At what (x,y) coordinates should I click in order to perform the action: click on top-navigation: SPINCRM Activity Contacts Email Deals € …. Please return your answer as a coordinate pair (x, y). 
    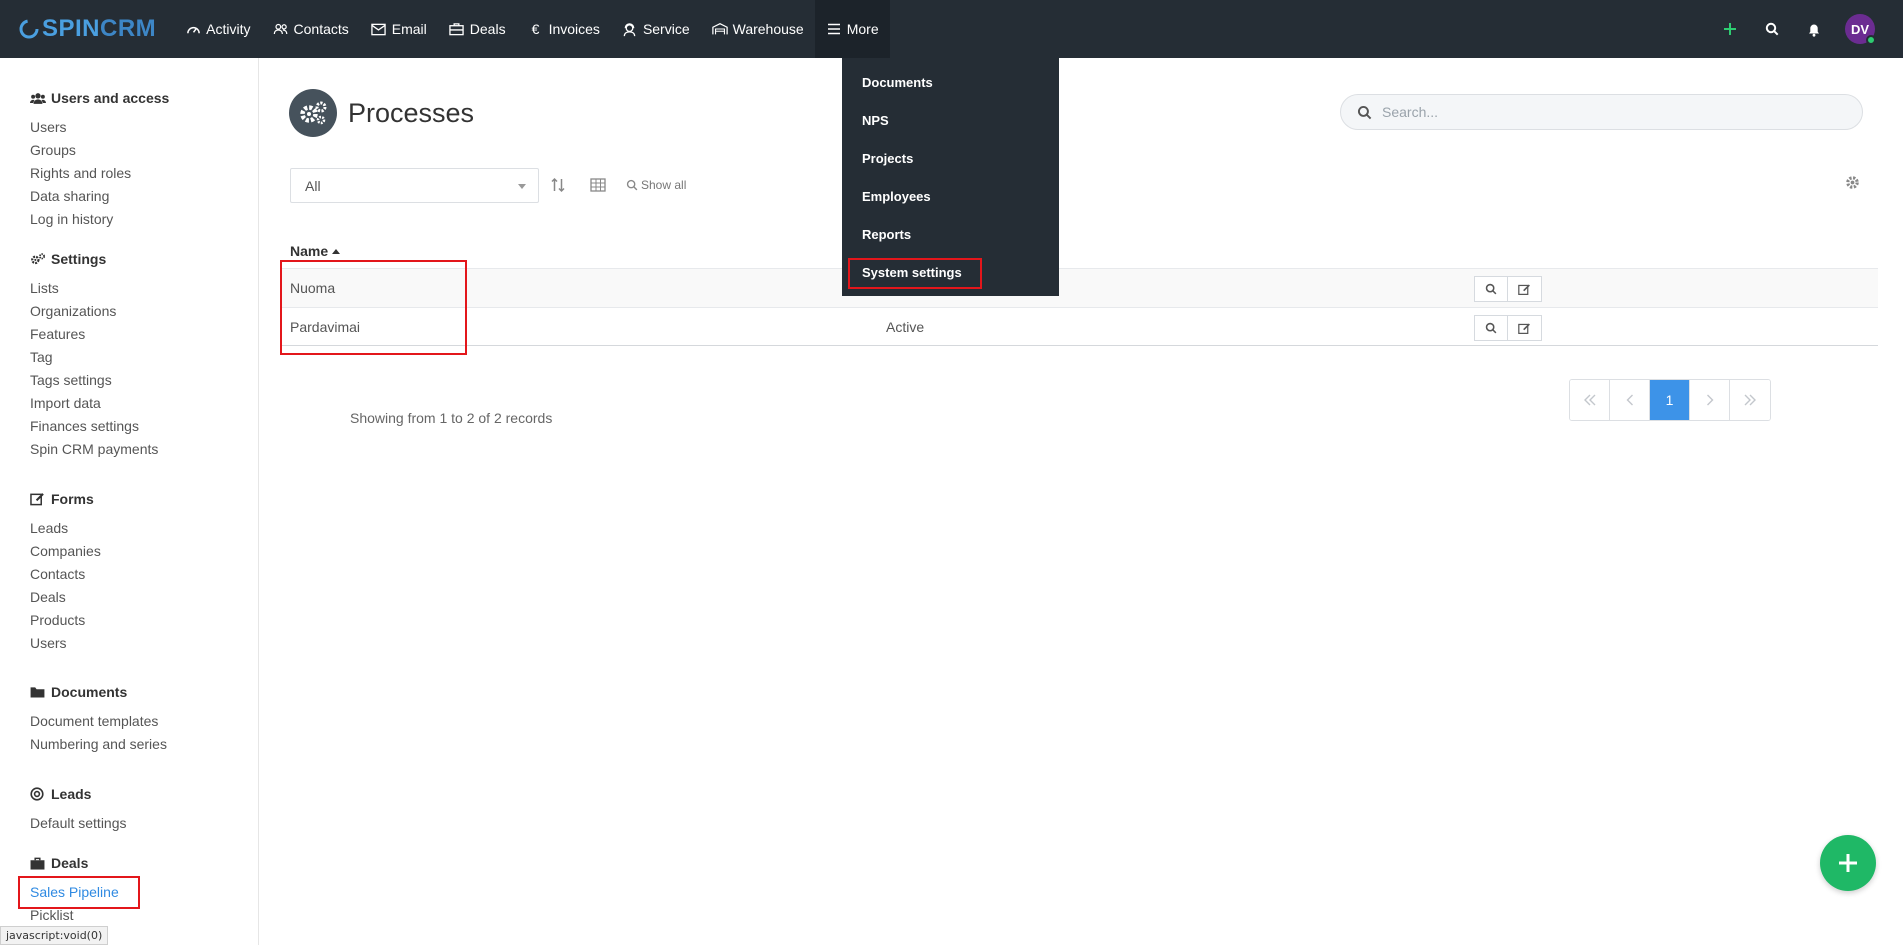
    Looking at the image, I should click on (951, 29).